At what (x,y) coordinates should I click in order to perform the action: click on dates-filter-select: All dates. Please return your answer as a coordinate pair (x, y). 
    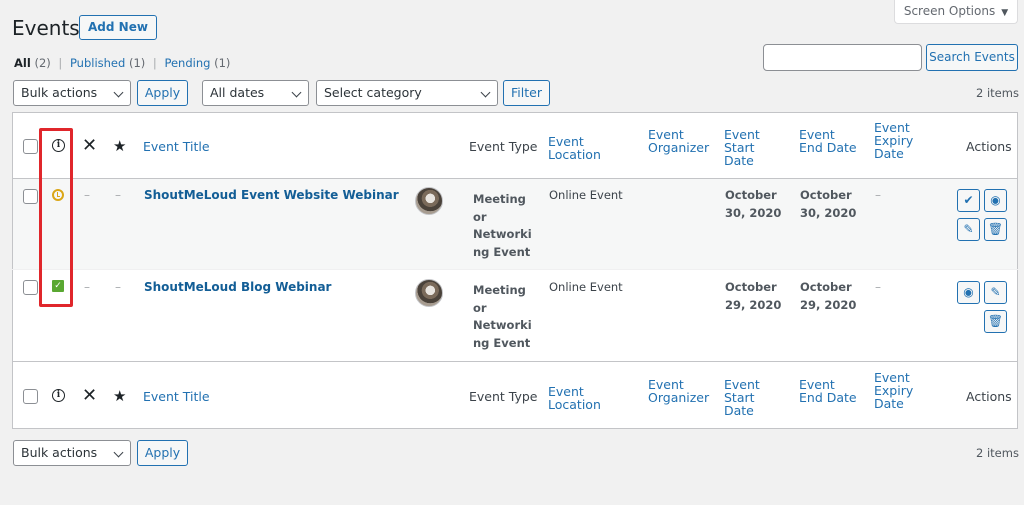
    Looking at the image, I should click on (255, 93).